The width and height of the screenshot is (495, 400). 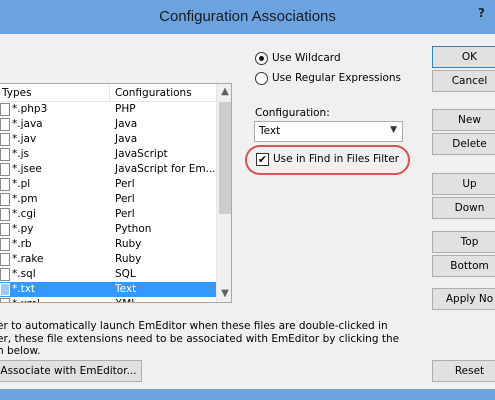 What do you see at coordinates (28, 259) in the screenshot?
I see `file-extension: *.rake` at bounding box center [28, 259].